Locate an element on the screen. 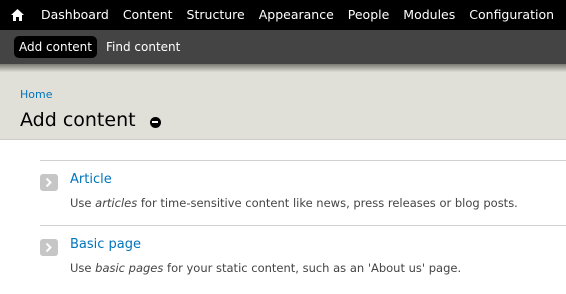  home-link is located at coordinates (17, 15).